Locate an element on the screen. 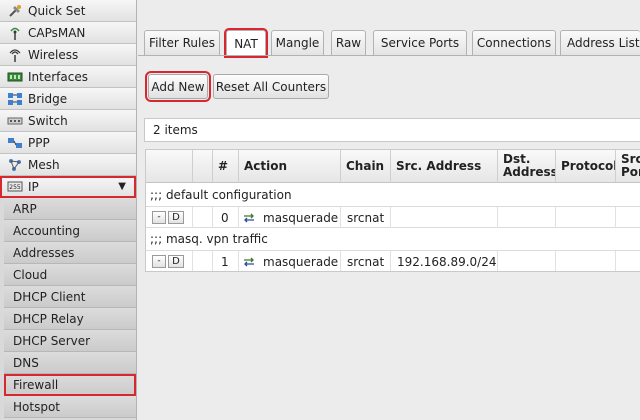 Image resolution: width=640 pixels, height=420 pixels. column-header-label: Protocol is located at coordinates (588, 165).